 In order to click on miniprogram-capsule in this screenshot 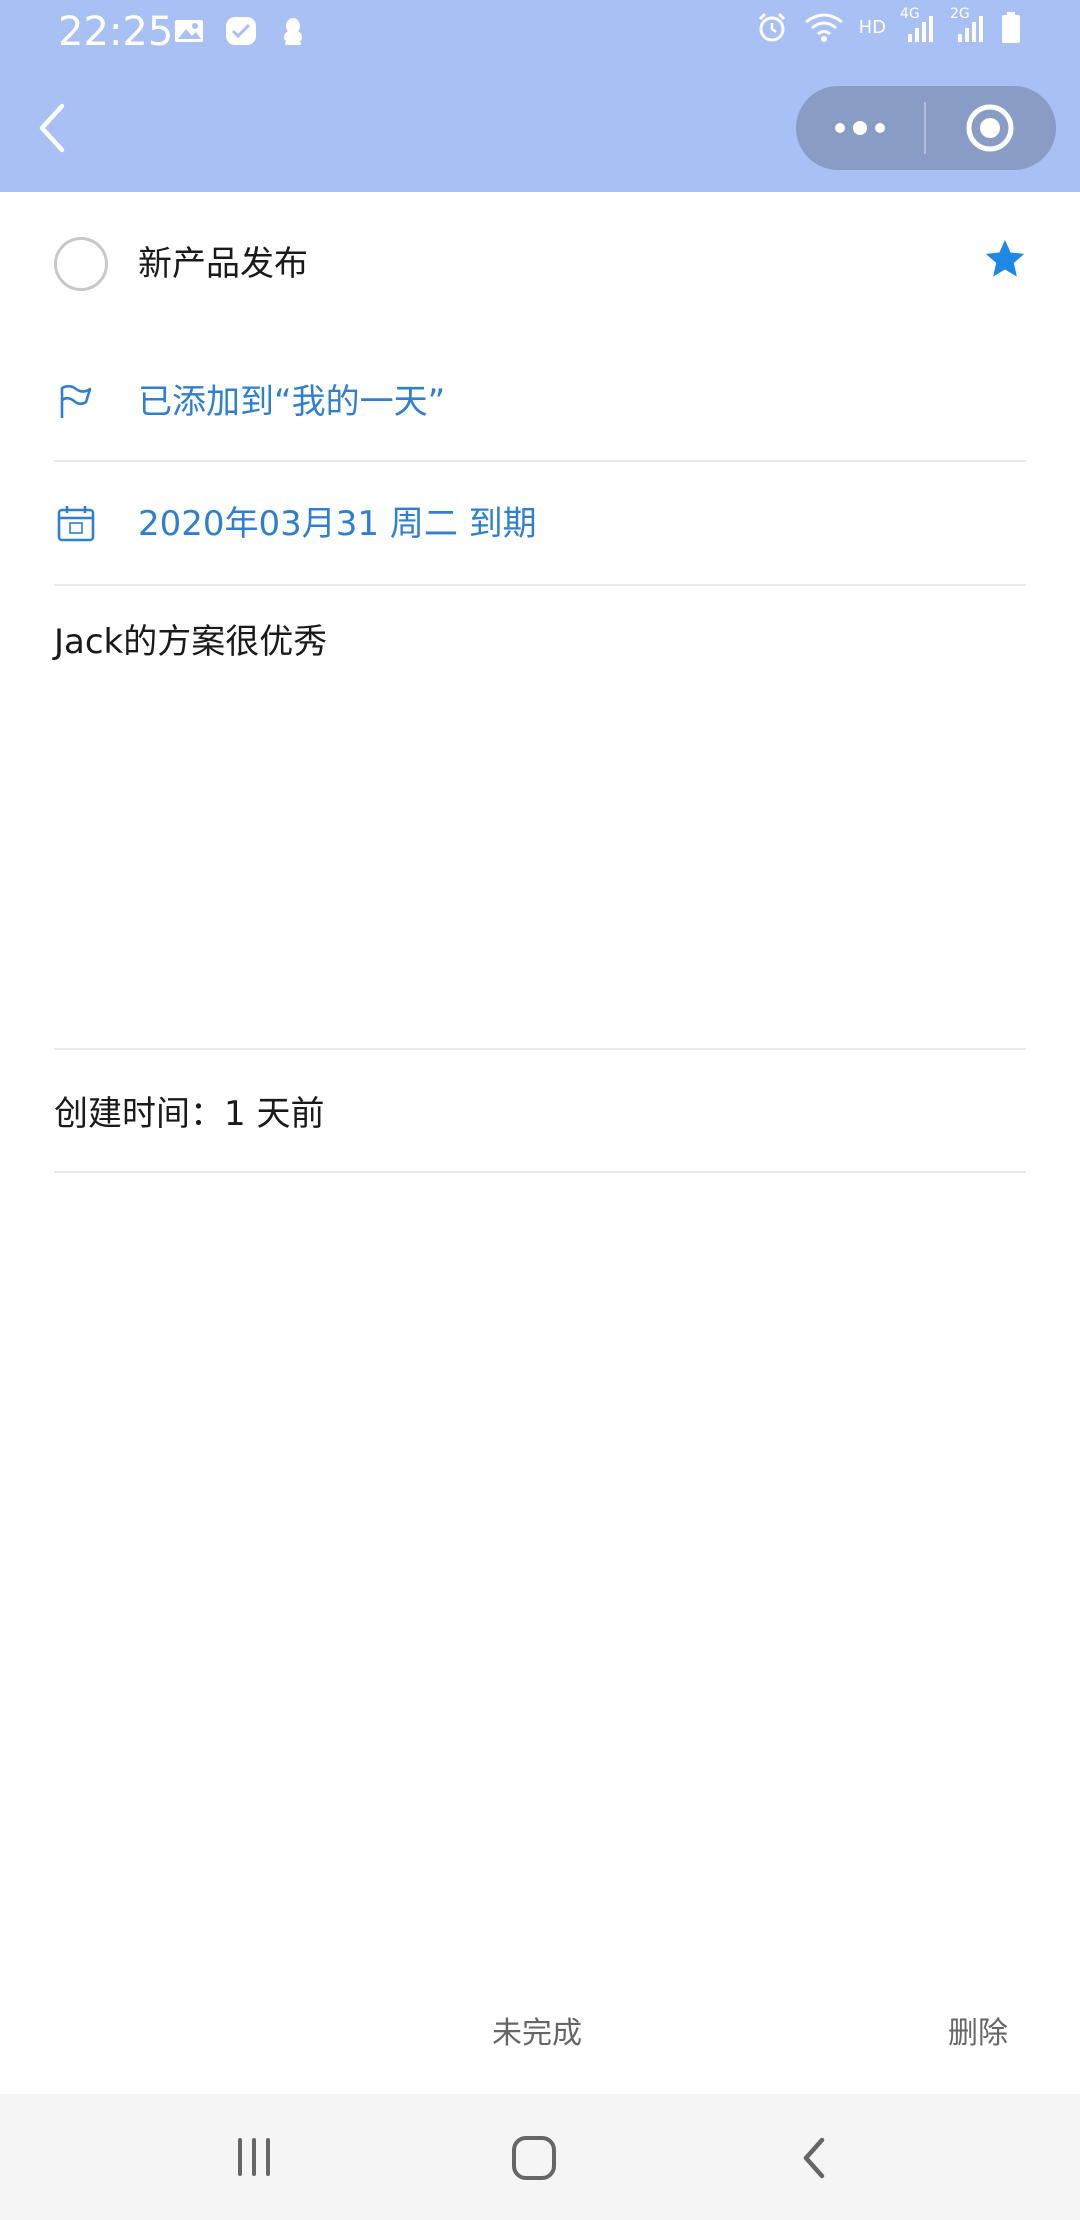, I will do `click(926, 128)`.